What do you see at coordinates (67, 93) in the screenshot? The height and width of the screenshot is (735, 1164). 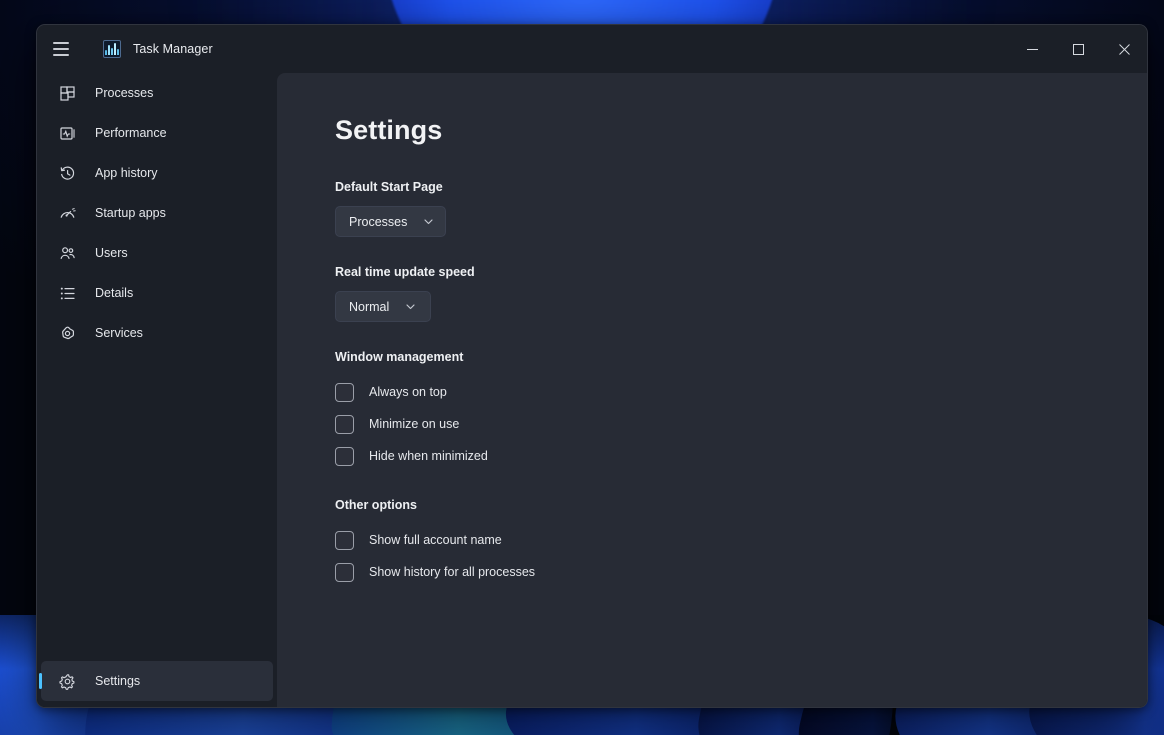 I see `processes-grid-icon` at bounding box center [67, 93].